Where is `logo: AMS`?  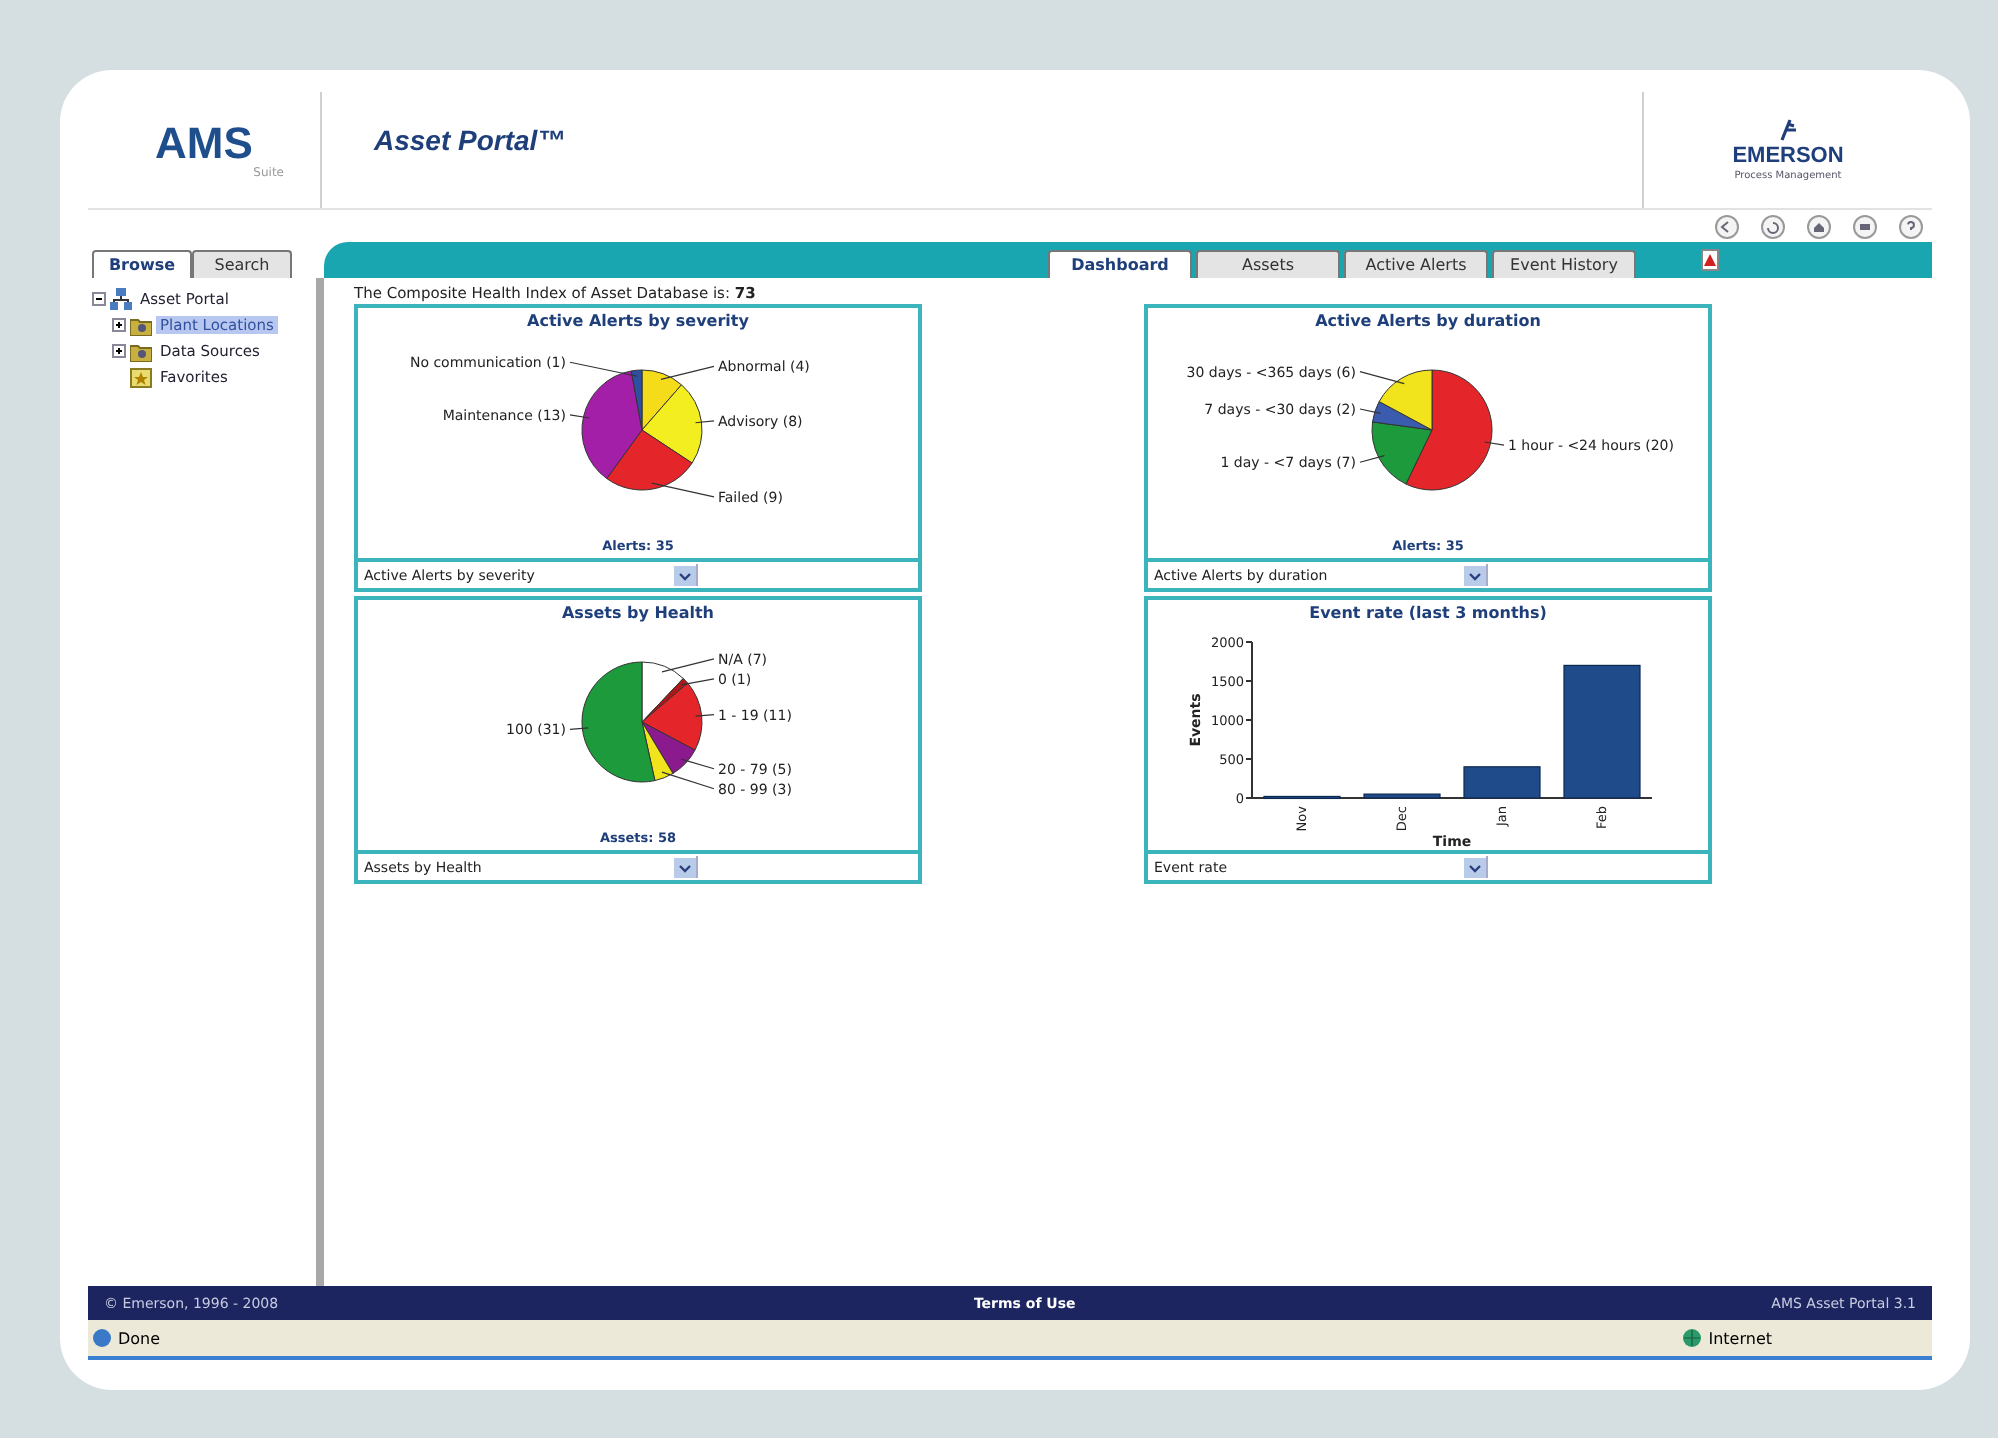
logo: AMS is located at coordinates (204, 143).